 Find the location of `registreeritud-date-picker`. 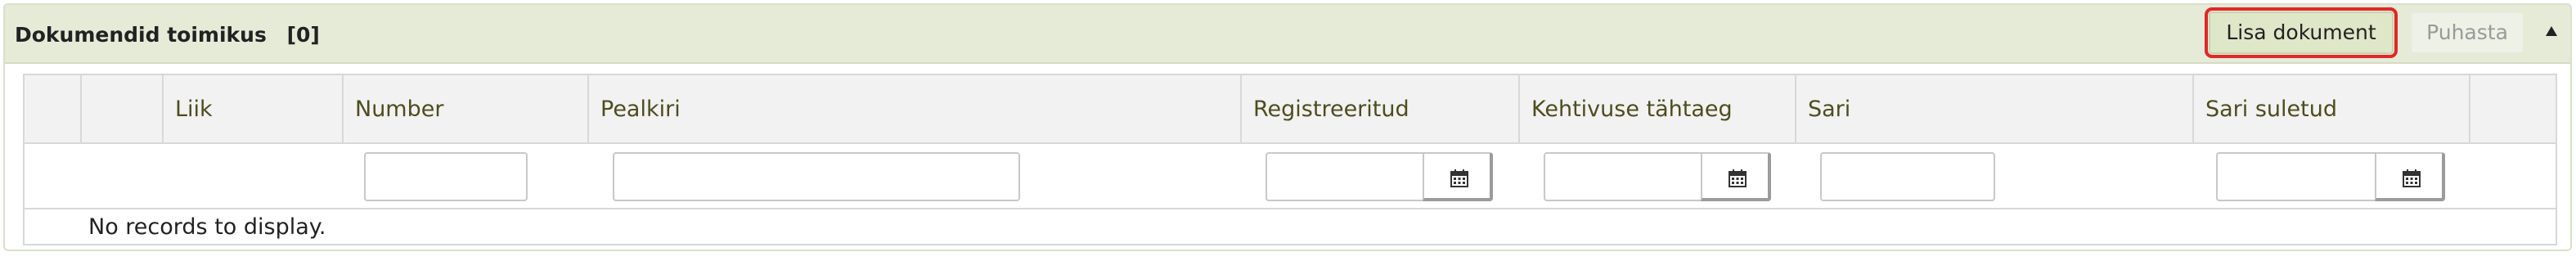

registreeritud-date-picker is located at coordinates (1379, 179).